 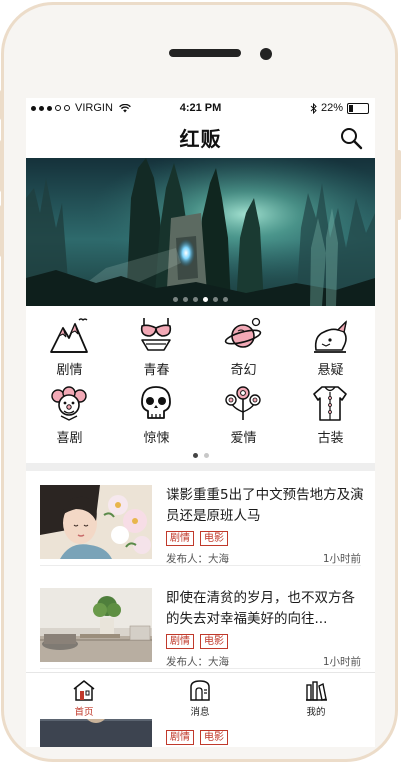 I want to click on article-title: 谍影重重5出了中文预告地方及演员还是原班人马, so click(x=266, y=506).